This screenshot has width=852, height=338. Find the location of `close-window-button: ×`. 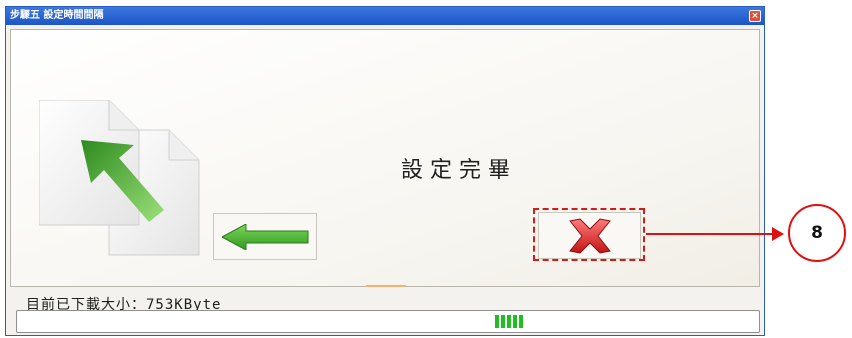

close-window-button: × is located at coordinates (755, 16).